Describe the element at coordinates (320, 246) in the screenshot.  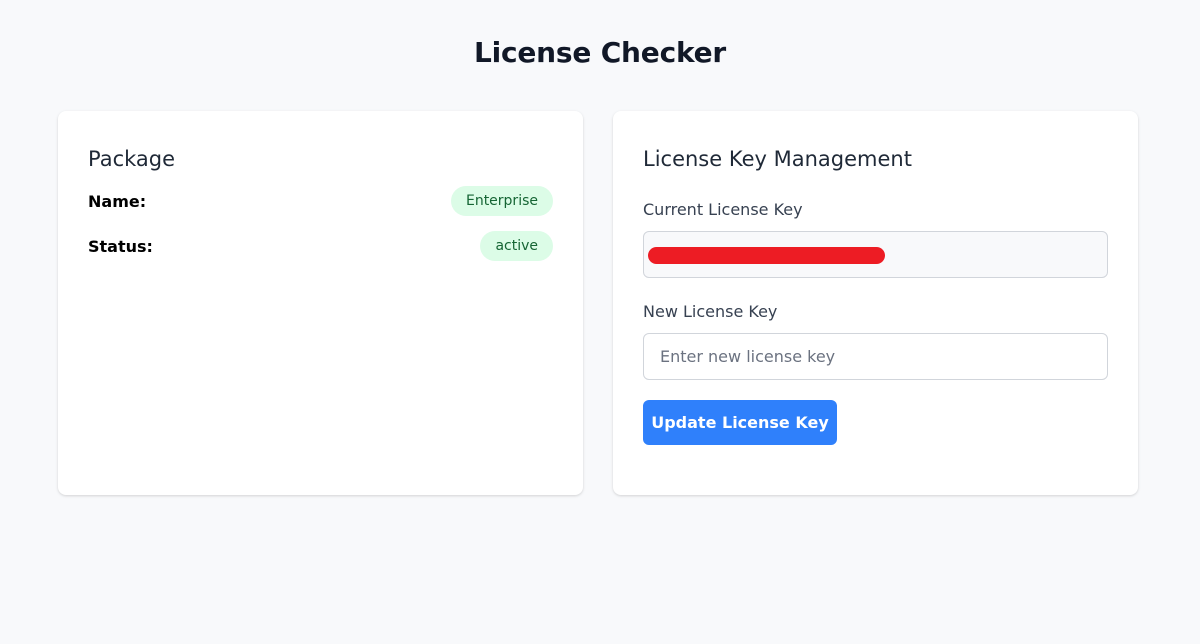
I see `package-status-row: Status: active` at that location.